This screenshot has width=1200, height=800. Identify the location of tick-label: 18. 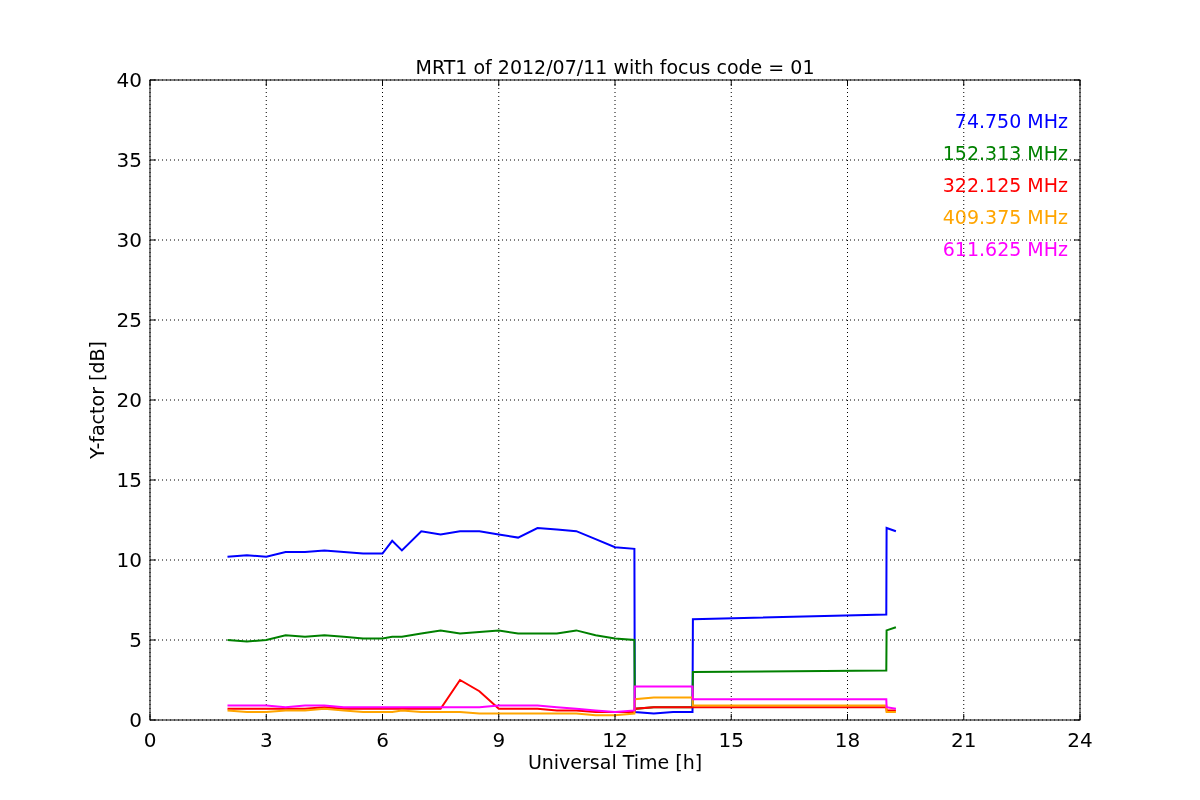
(847, 740).